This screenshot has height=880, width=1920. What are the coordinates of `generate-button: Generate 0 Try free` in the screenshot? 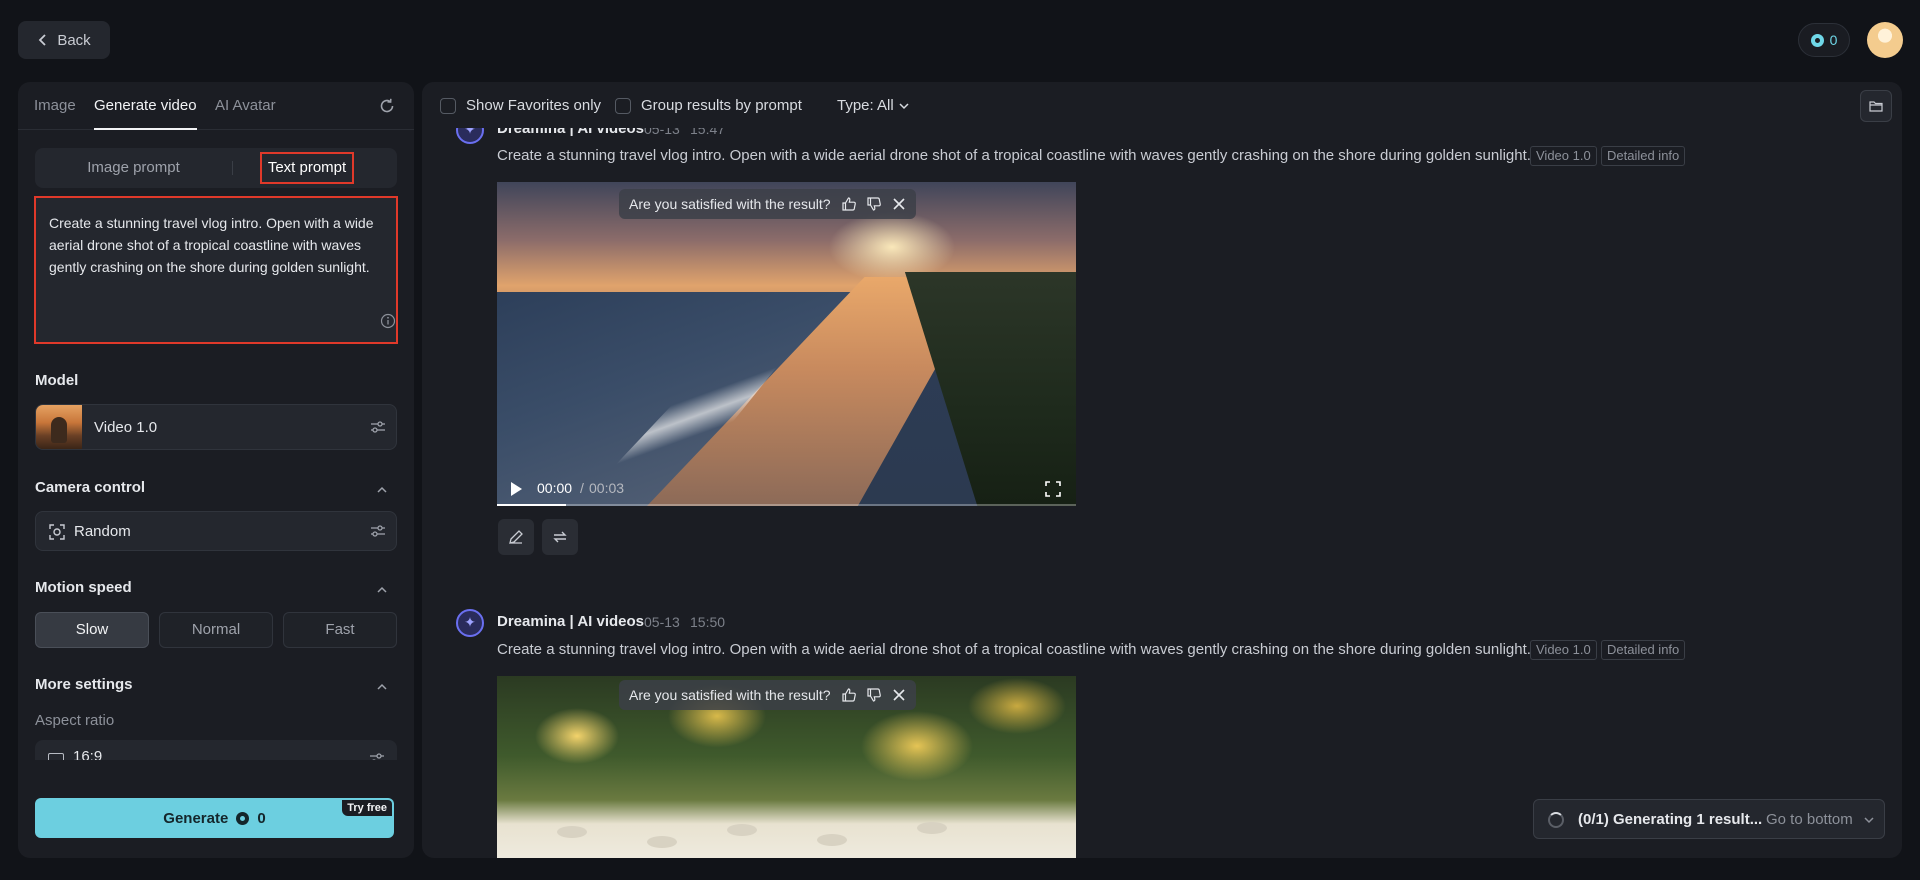 It's located at (214, 818).